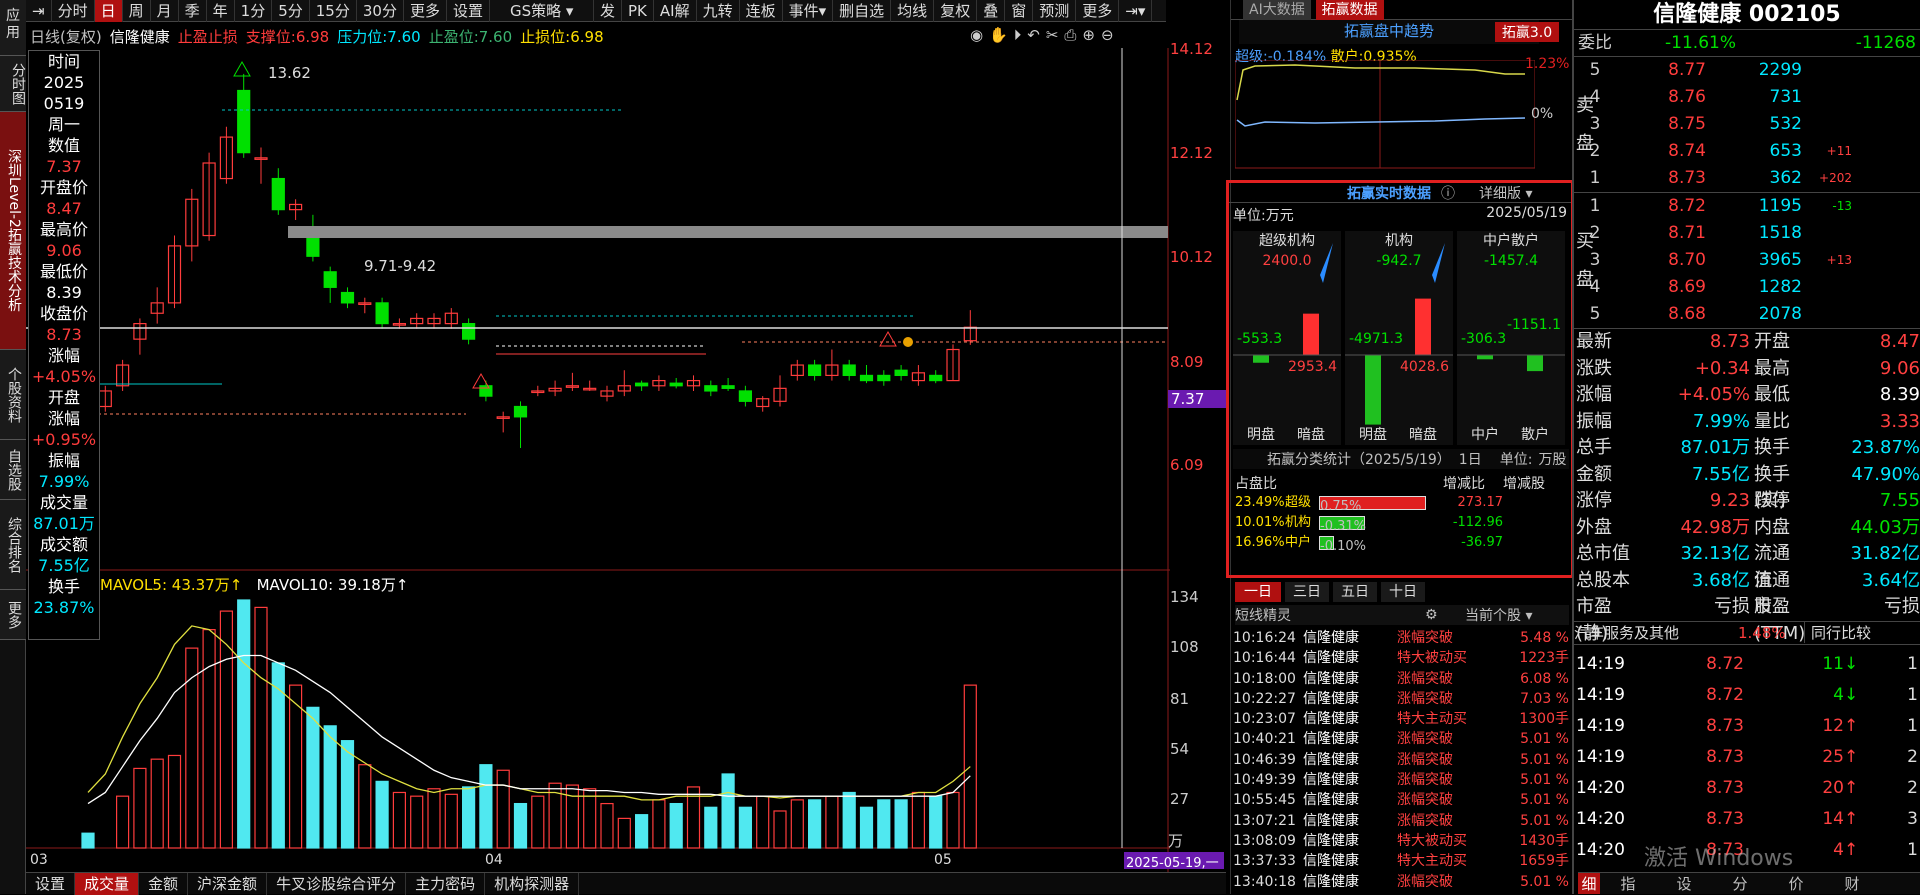  Describe the element at coordinates (291, 11) in the screenshot. I see `tb-5min: 5分` at that location.